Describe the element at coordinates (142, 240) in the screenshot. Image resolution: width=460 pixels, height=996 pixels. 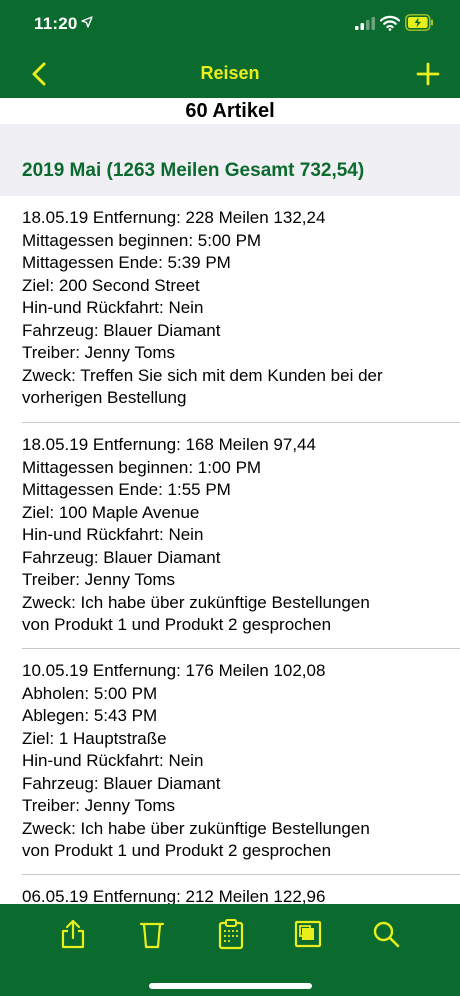
I see `trip-line: Mittagessen beginnen: 5:00 PM` at that location.